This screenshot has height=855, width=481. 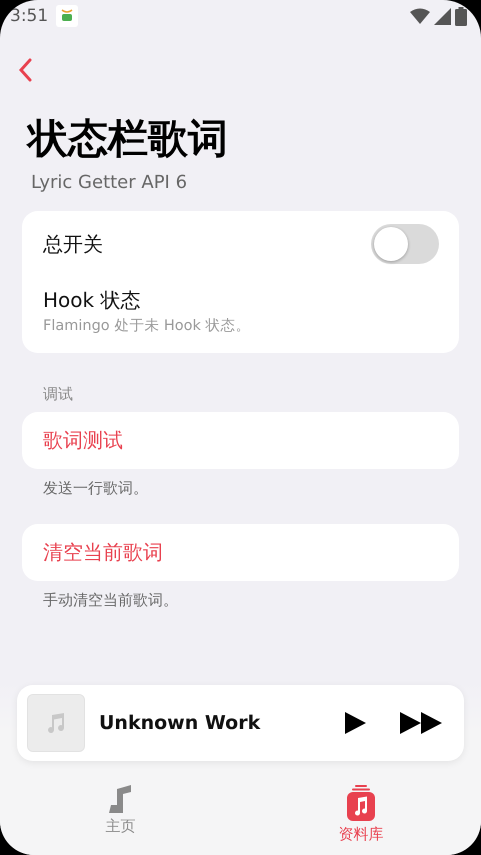 I want to click on action-description: 发送一行歌词。, so click(x=96, y=488).